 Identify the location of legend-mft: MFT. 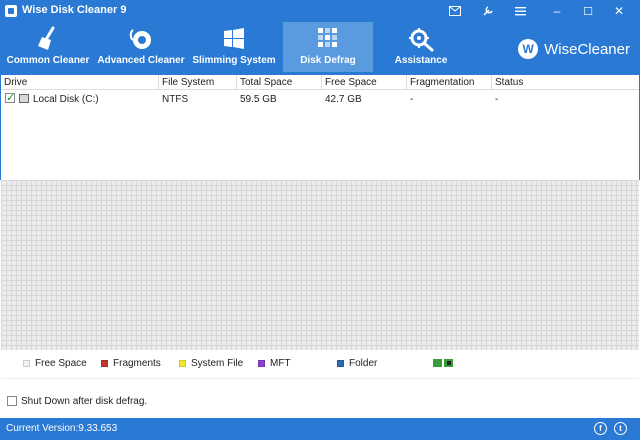
(274, 363).